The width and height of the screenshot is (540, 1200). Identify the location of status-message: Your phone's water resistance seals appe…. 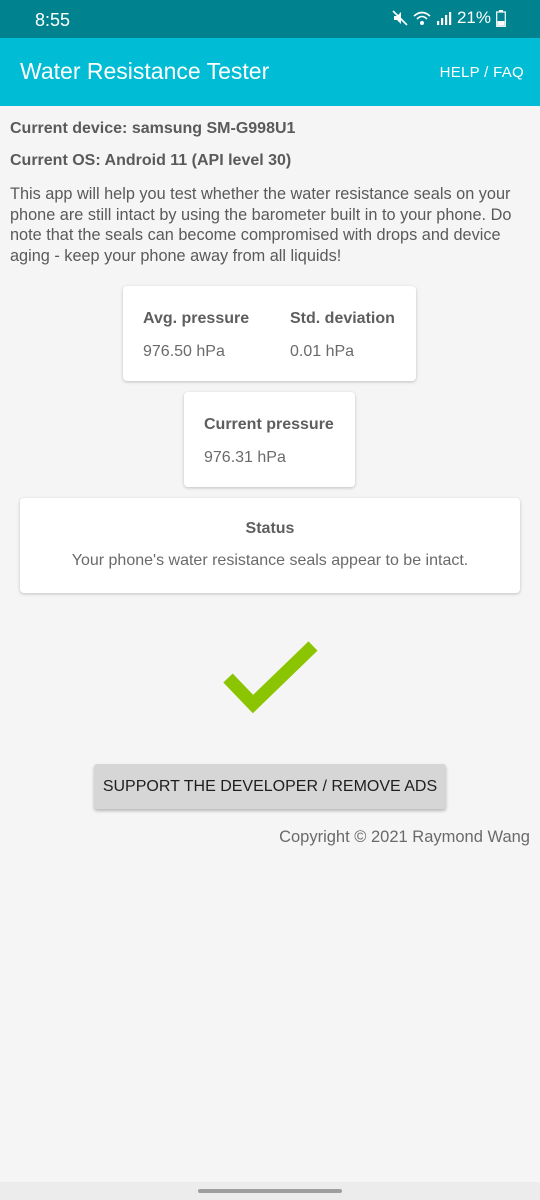
(270, 560).